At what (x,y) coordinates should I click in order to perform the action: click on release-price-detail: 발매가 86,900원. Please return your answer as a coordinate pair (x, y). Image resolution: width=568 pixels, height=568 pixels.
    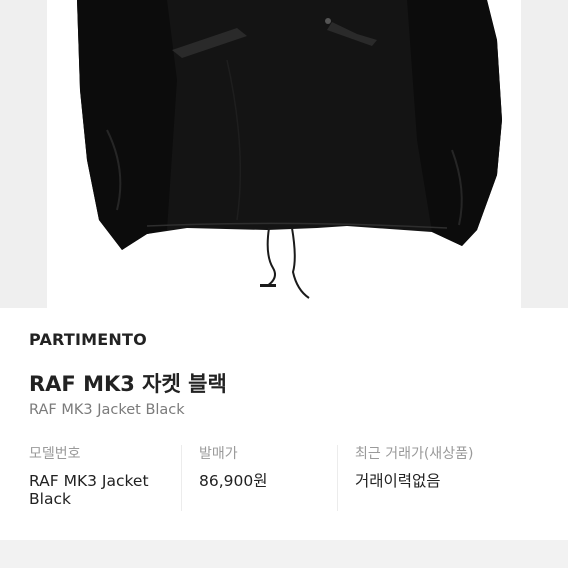
    Looking at the image, I should click on (269, 468).